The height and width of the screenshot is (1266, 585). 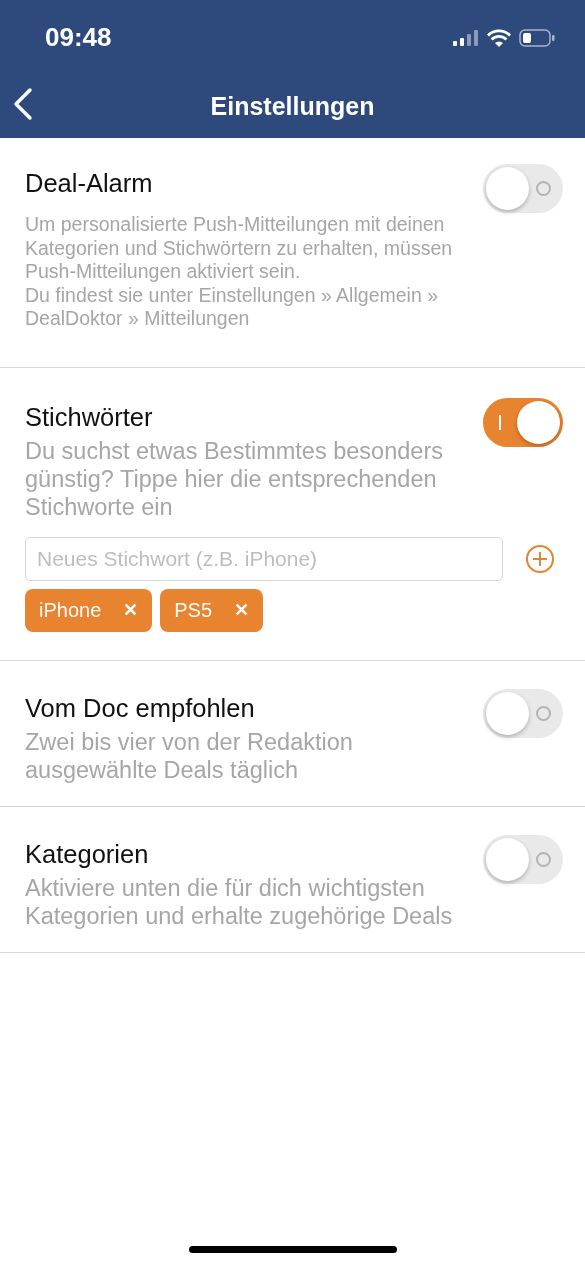 What do you see at coordinates (537, 37) in the screenshot?
I see `battery-icon` at bounding box center [537, 37].